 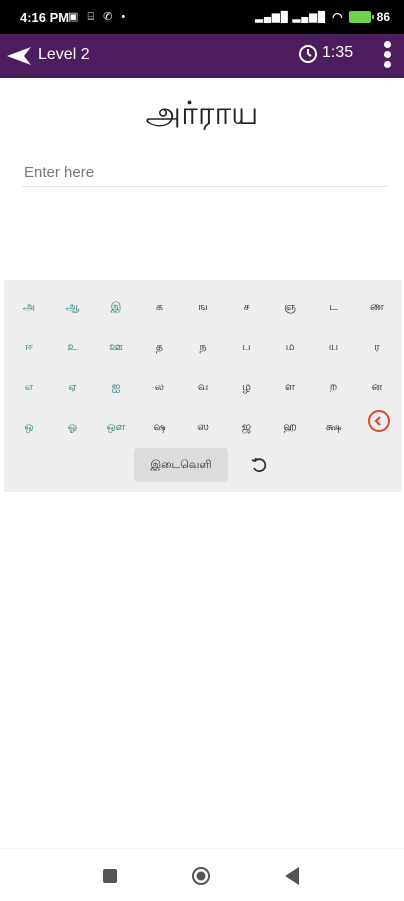 What do you see at coordinates (334, 387) in the screenshot?
I see `key-2-7: ற` at bounding box center [334, 387].